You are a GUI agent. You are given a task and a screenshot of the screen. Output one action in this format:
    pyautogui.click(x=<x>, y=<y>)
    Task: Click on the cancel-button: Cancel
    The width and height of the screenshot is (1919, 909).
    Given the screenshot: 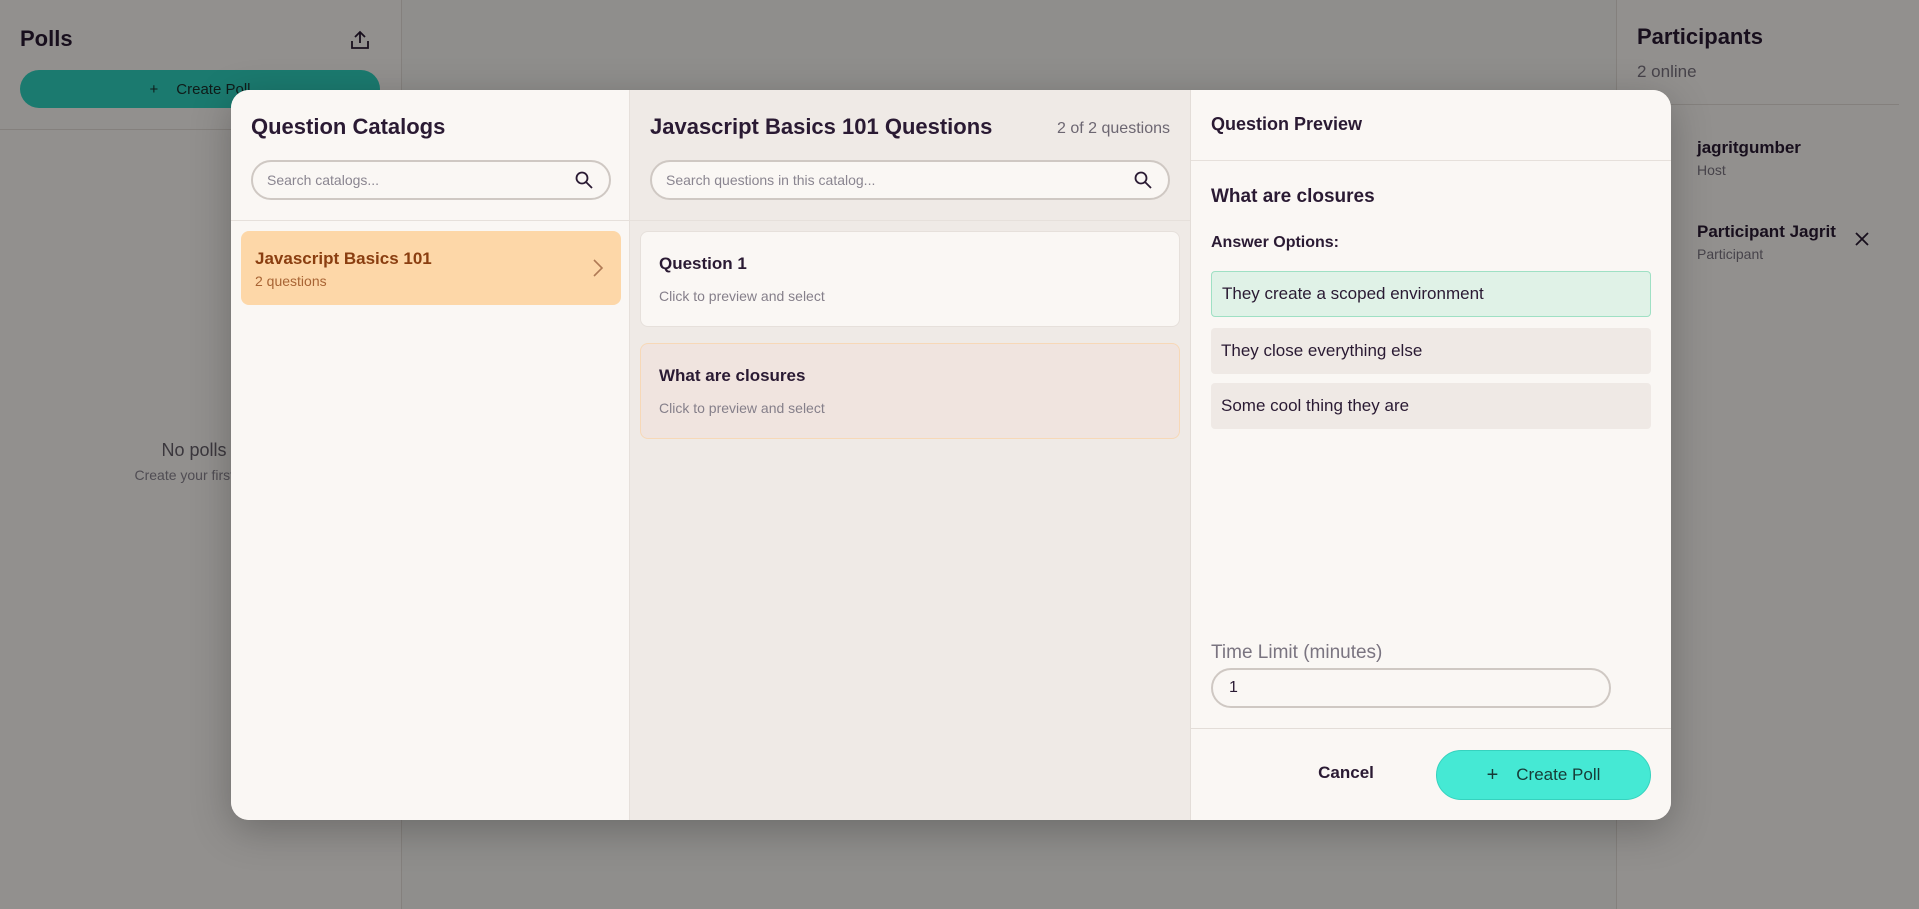 What is the action you would take?
    pyautogui.click(x=1346, y=773)
    